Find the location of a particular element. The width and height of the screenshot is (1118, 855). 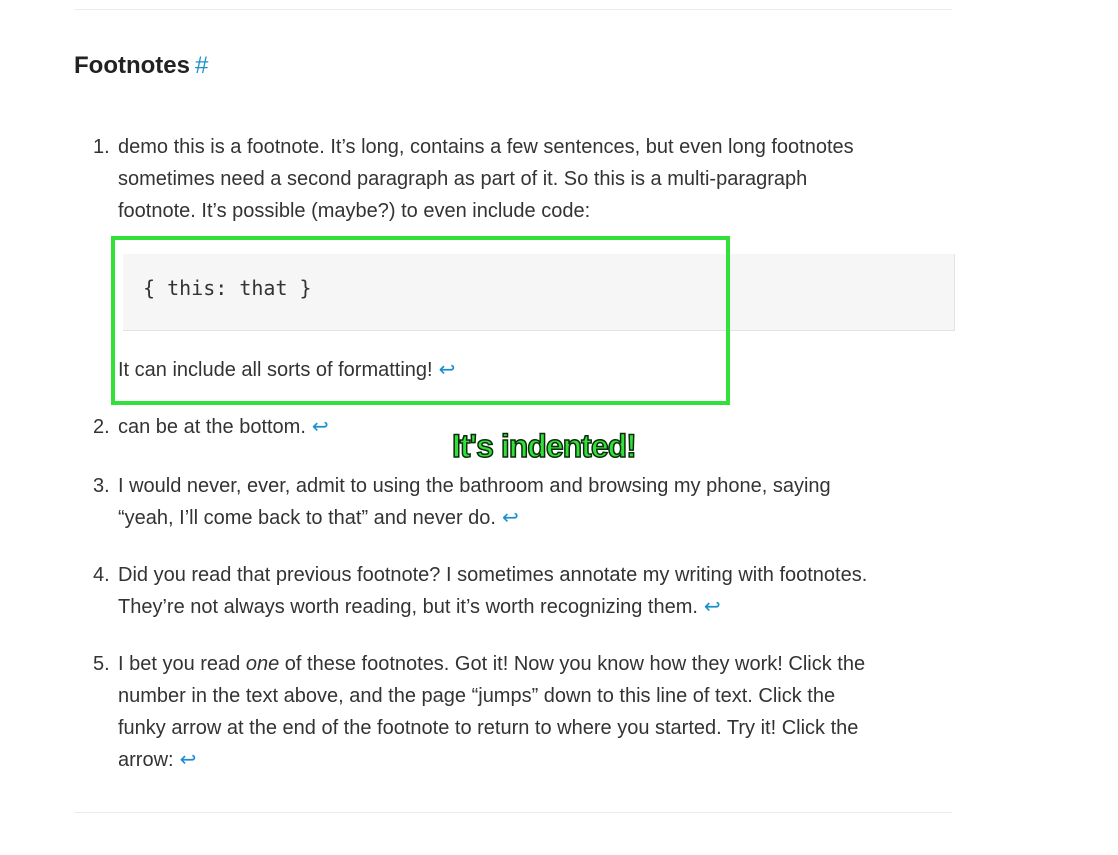

highlight-annotation-box is located at coordinates (420, 320).